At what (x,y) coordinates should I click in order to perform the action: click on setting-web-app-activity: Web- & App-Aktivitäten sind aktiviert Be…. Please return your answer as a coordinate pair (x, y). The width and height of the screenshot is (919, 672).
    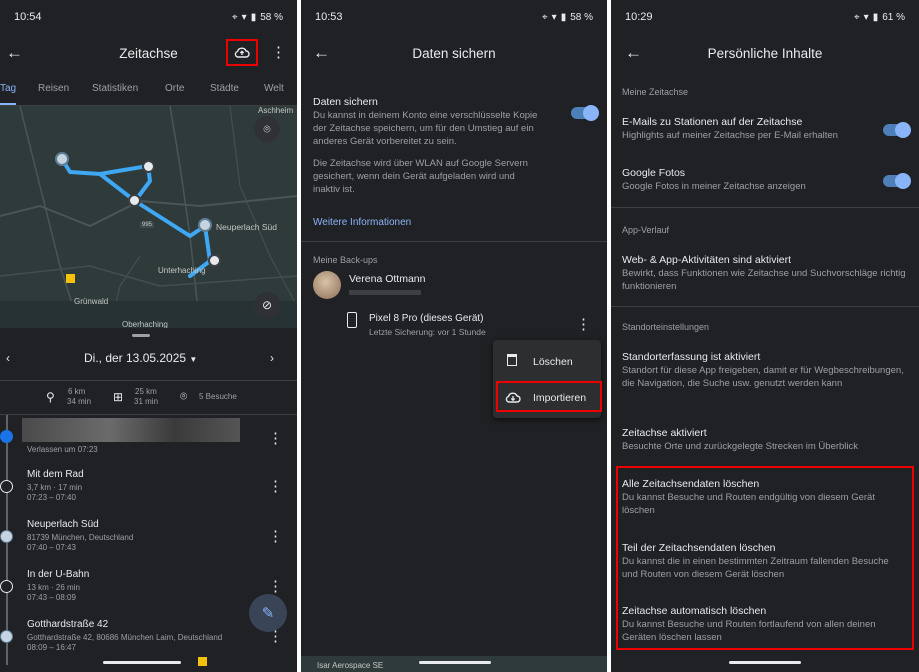
    Looking at the image, I should click on (764, 274).